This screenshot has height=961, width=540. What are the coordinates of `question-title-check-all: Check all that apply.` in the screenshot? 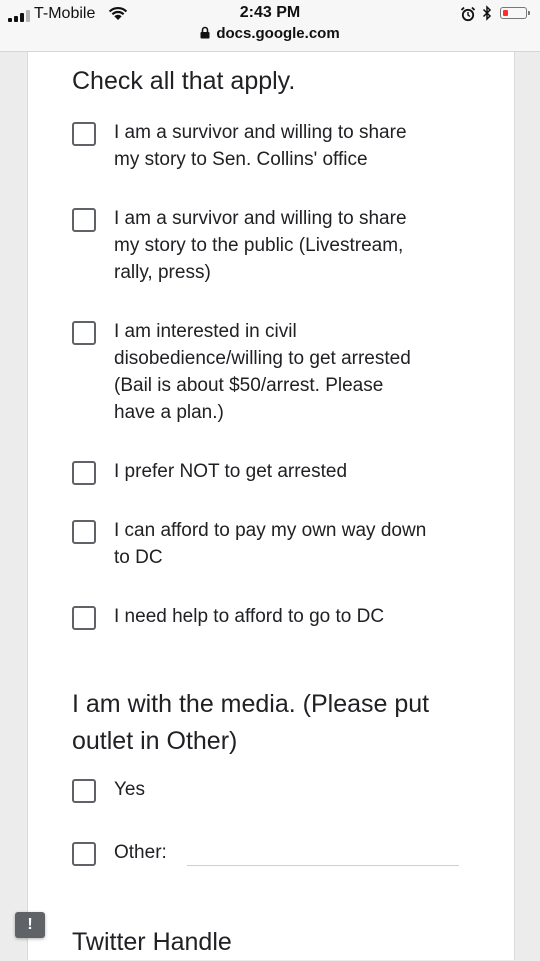 It's located at (184, 81).